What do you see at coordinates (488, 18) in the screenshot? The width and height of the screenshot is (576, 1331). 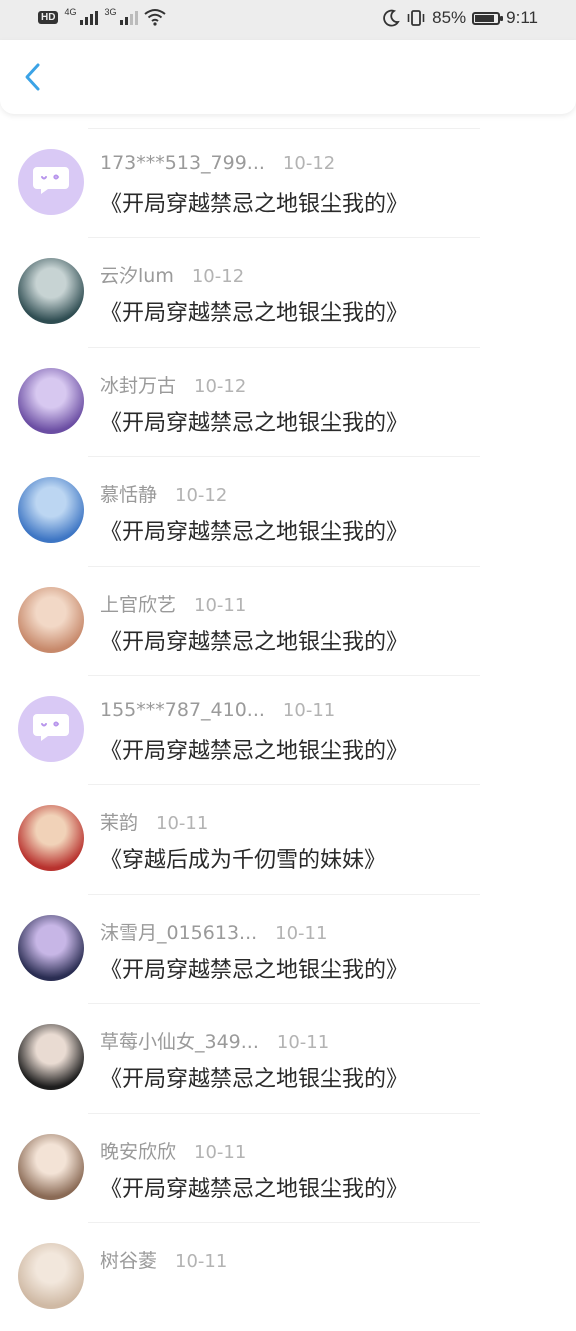 I see `battery-icon` at bounding box center [488, 18].